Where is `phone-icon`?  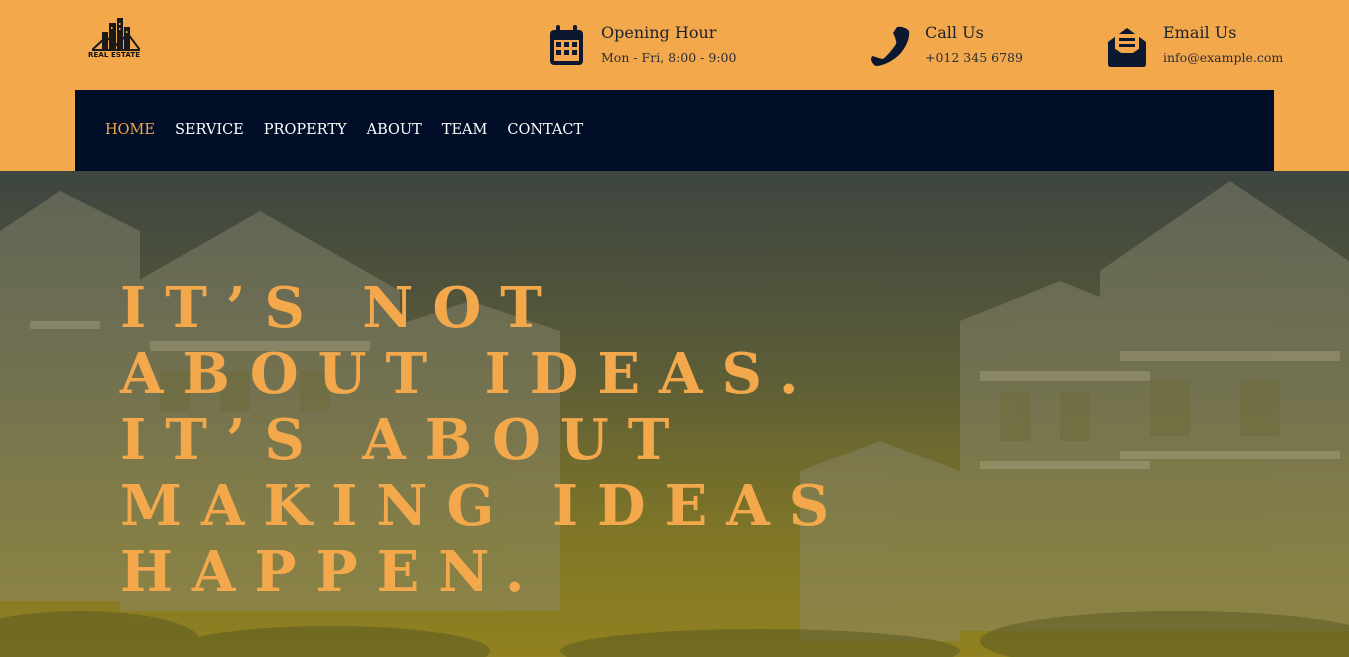
phone-icon is located at coordinates (890, 46).